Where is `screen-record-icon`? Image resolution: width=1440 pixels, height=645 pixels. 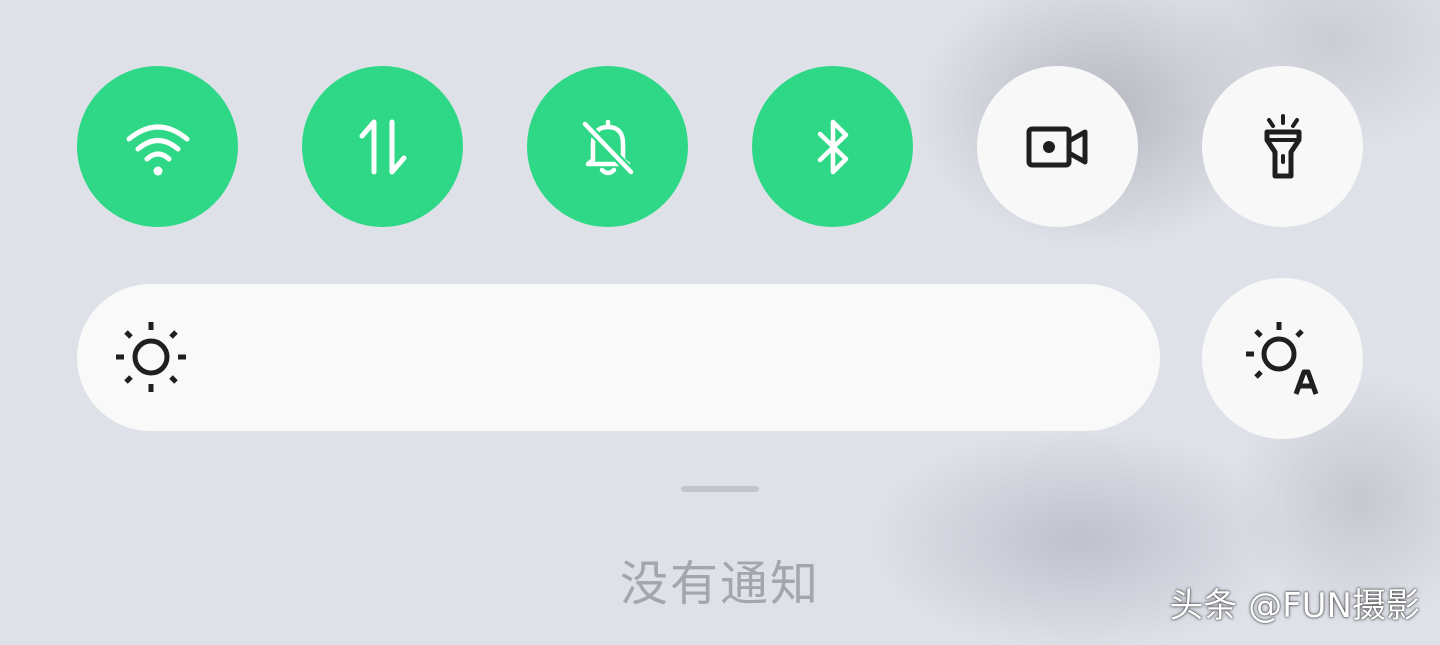
screen-record-icon is located at coordinates (1056, 146).